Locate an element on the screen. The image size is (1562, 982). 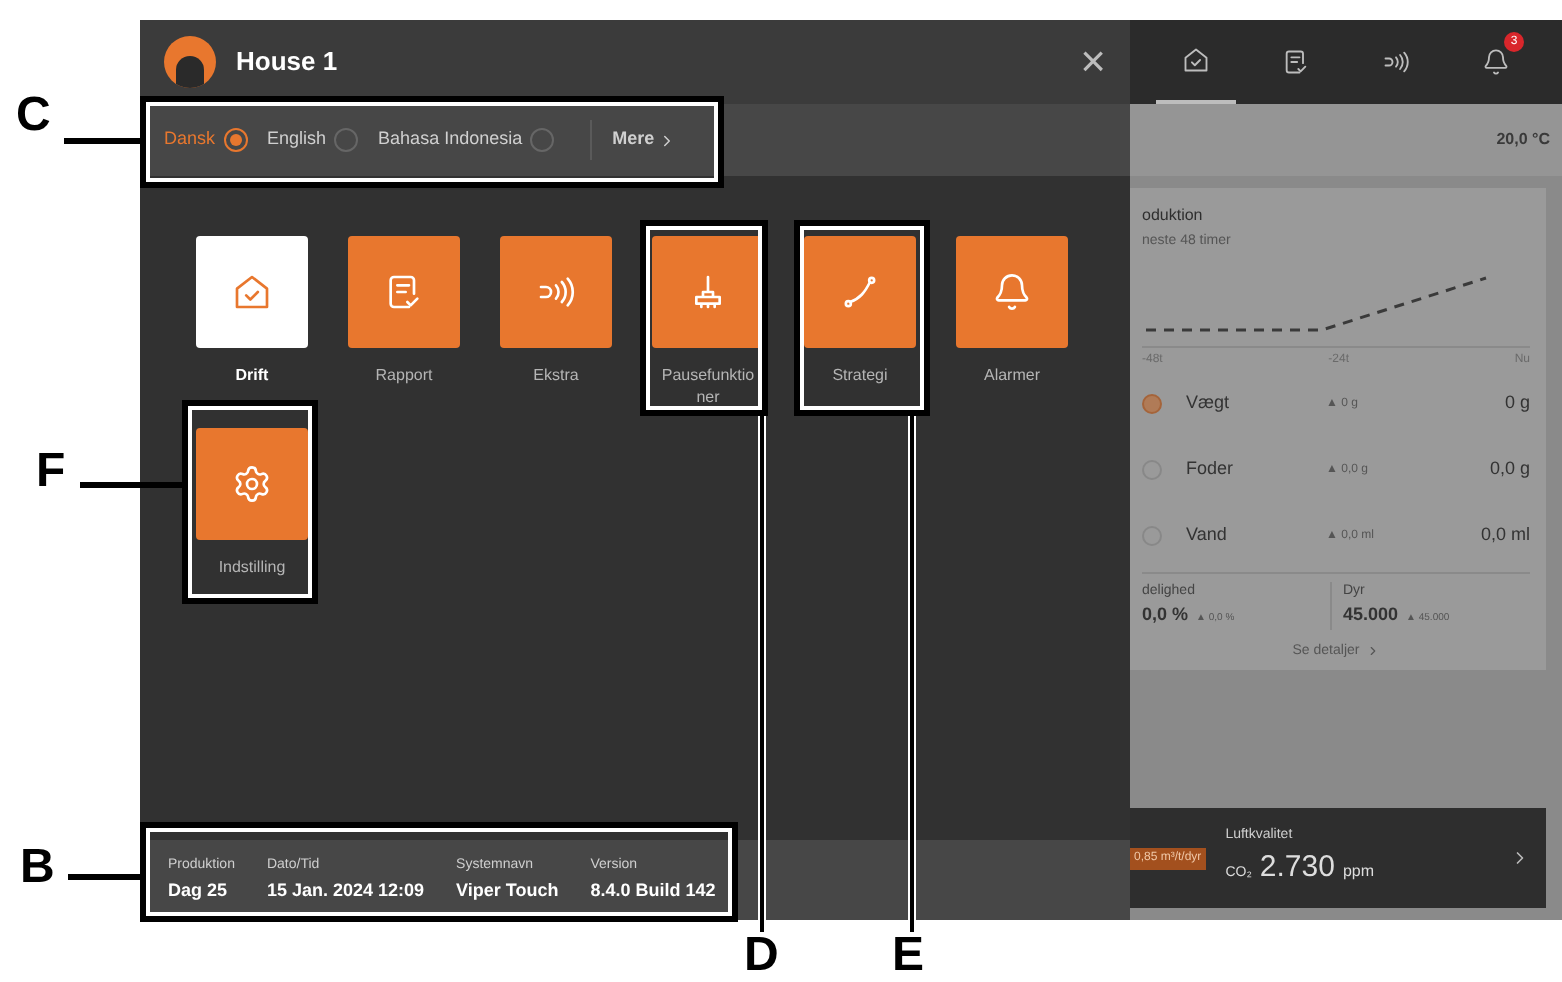
language-option: English is located at coordinates (313, 140).